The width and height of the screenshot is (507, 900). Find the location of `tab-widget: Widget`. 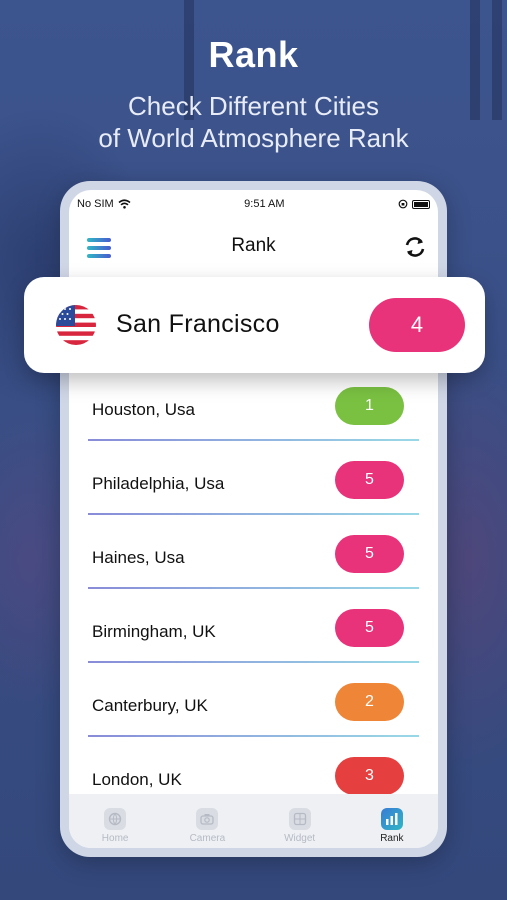

tab-widget: Widget is located at coordinates (300, 826).